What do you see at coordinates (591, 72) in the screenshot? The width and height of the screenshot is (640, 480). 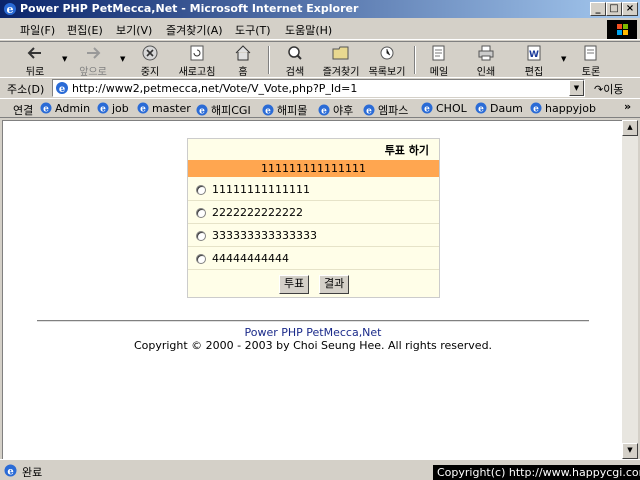 I see `discuss-label: 토론` at bounding box center [591, 72].